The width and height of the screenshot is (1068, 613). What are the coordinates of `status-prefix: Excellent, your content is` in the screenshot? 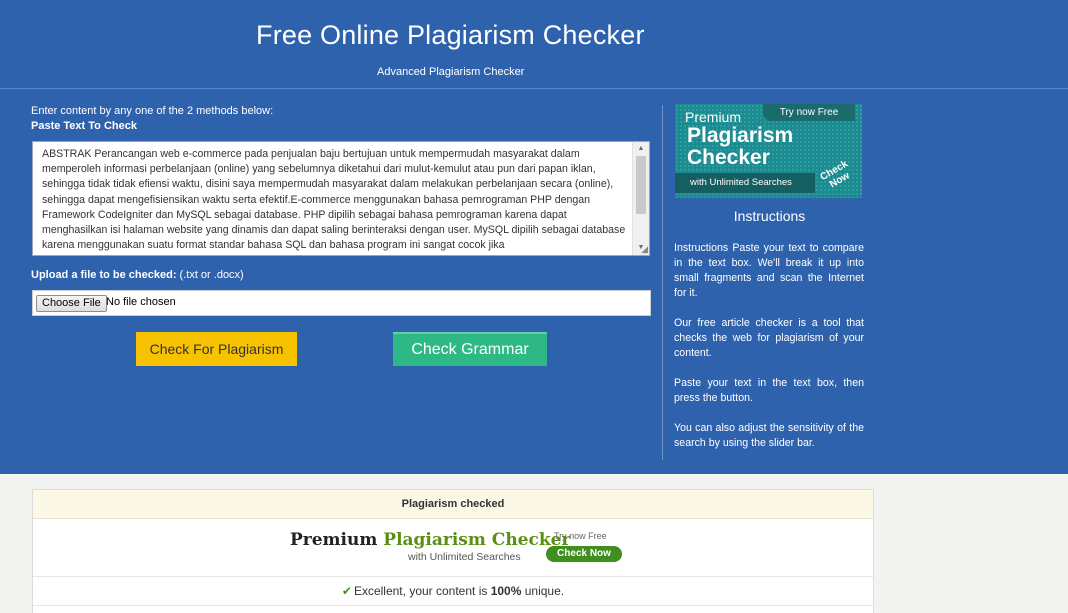 It's located at (422, 591).